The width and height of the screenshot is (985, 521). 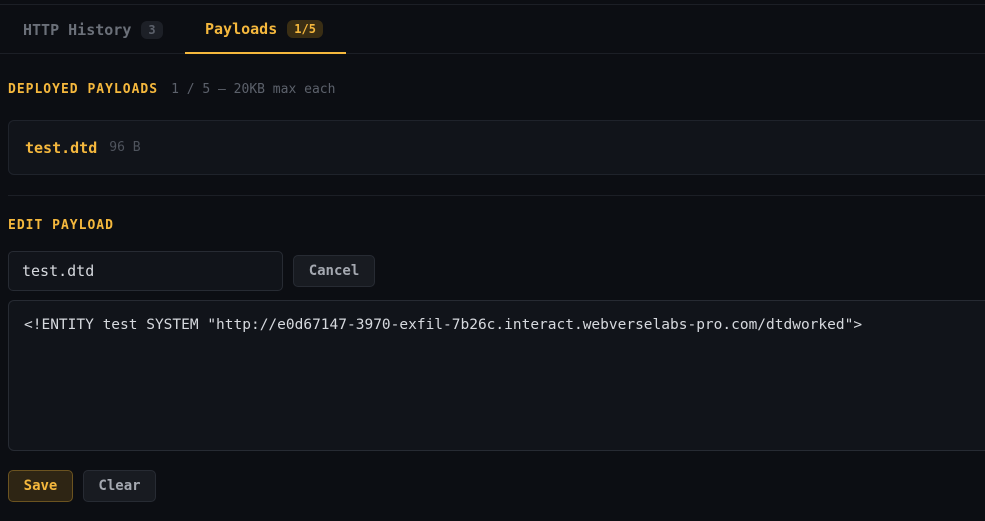 What do you see at coordinates (83, 89) in the screenshot?
I see `section-title: DEPLOYED PAYLOADS` at bounding box center [83, 89].